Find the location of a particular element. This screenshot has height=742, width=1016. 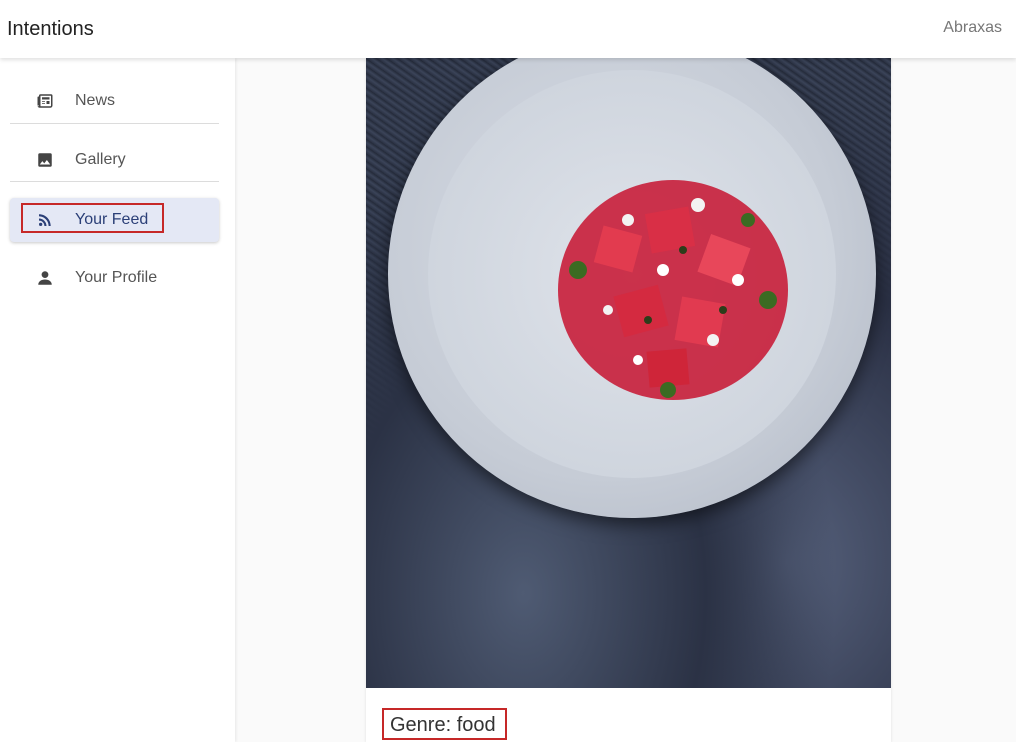

sidebar-item-your-profile: Your Profile is located at coordinates (114, 278).